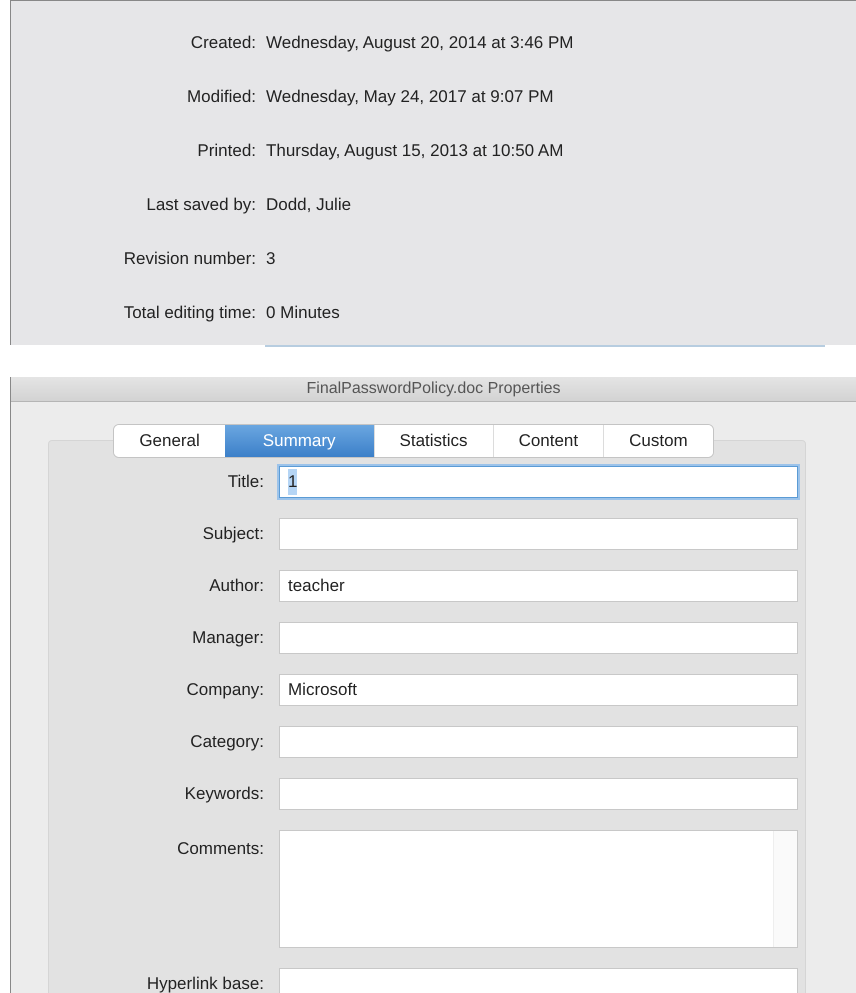  Describe the element at coordinates (538, 690) in the screenshot. I see `input-field: Microsoft` at that location.